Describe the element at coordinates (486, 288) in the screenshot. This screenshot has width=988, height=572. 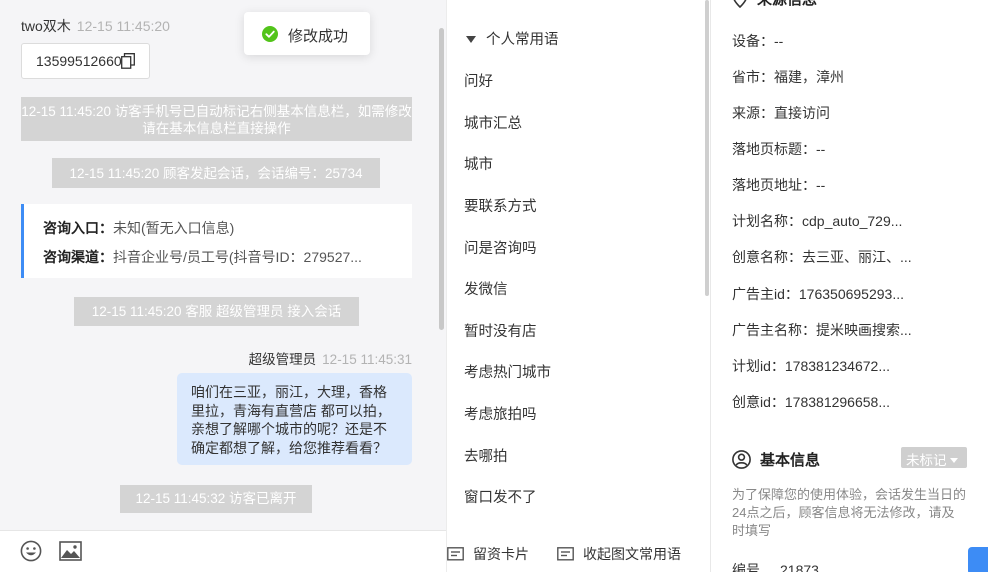
I see `phrase-item: 发微信` at that location.